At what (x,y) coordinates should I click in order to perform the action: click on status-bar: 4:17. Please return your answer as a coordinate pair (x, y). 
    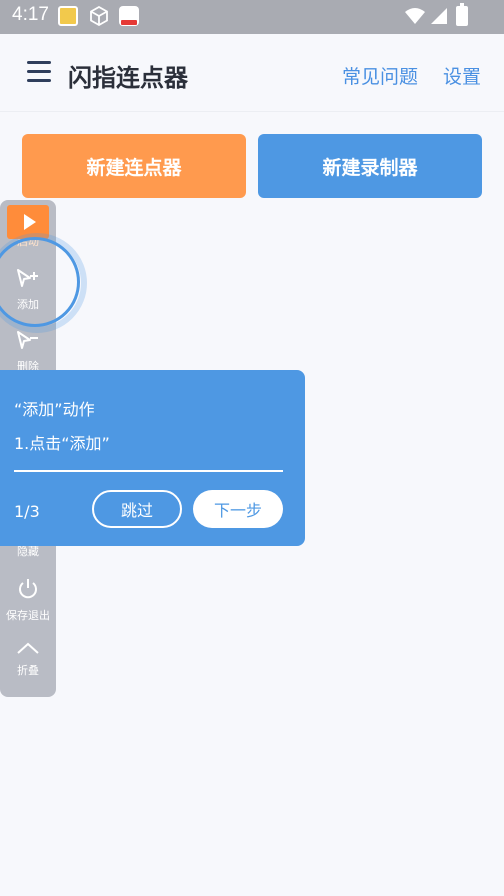
    Looking at the image, I should click on (252, 17).